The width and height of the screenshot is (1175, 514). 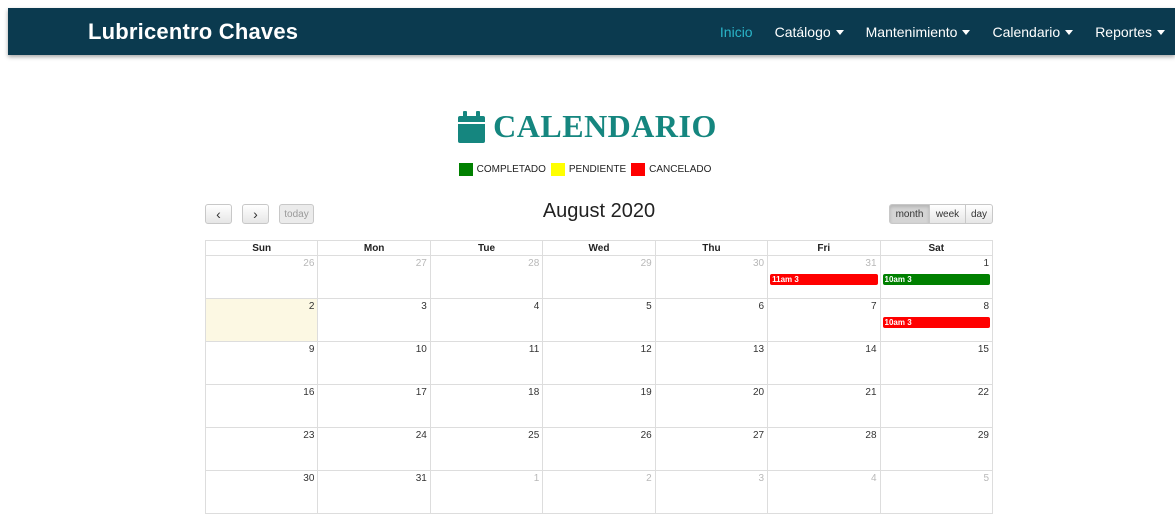 I want to click on calendar-day-cell: 31 11am 3, so click(x=824, y=277).